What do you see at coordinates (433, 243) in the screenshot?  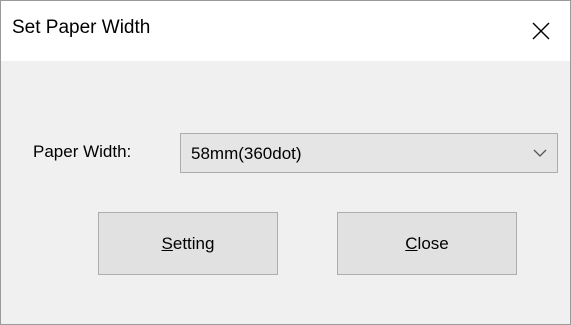 I see `close-button-label: lose` at bounding box center [433, 243].